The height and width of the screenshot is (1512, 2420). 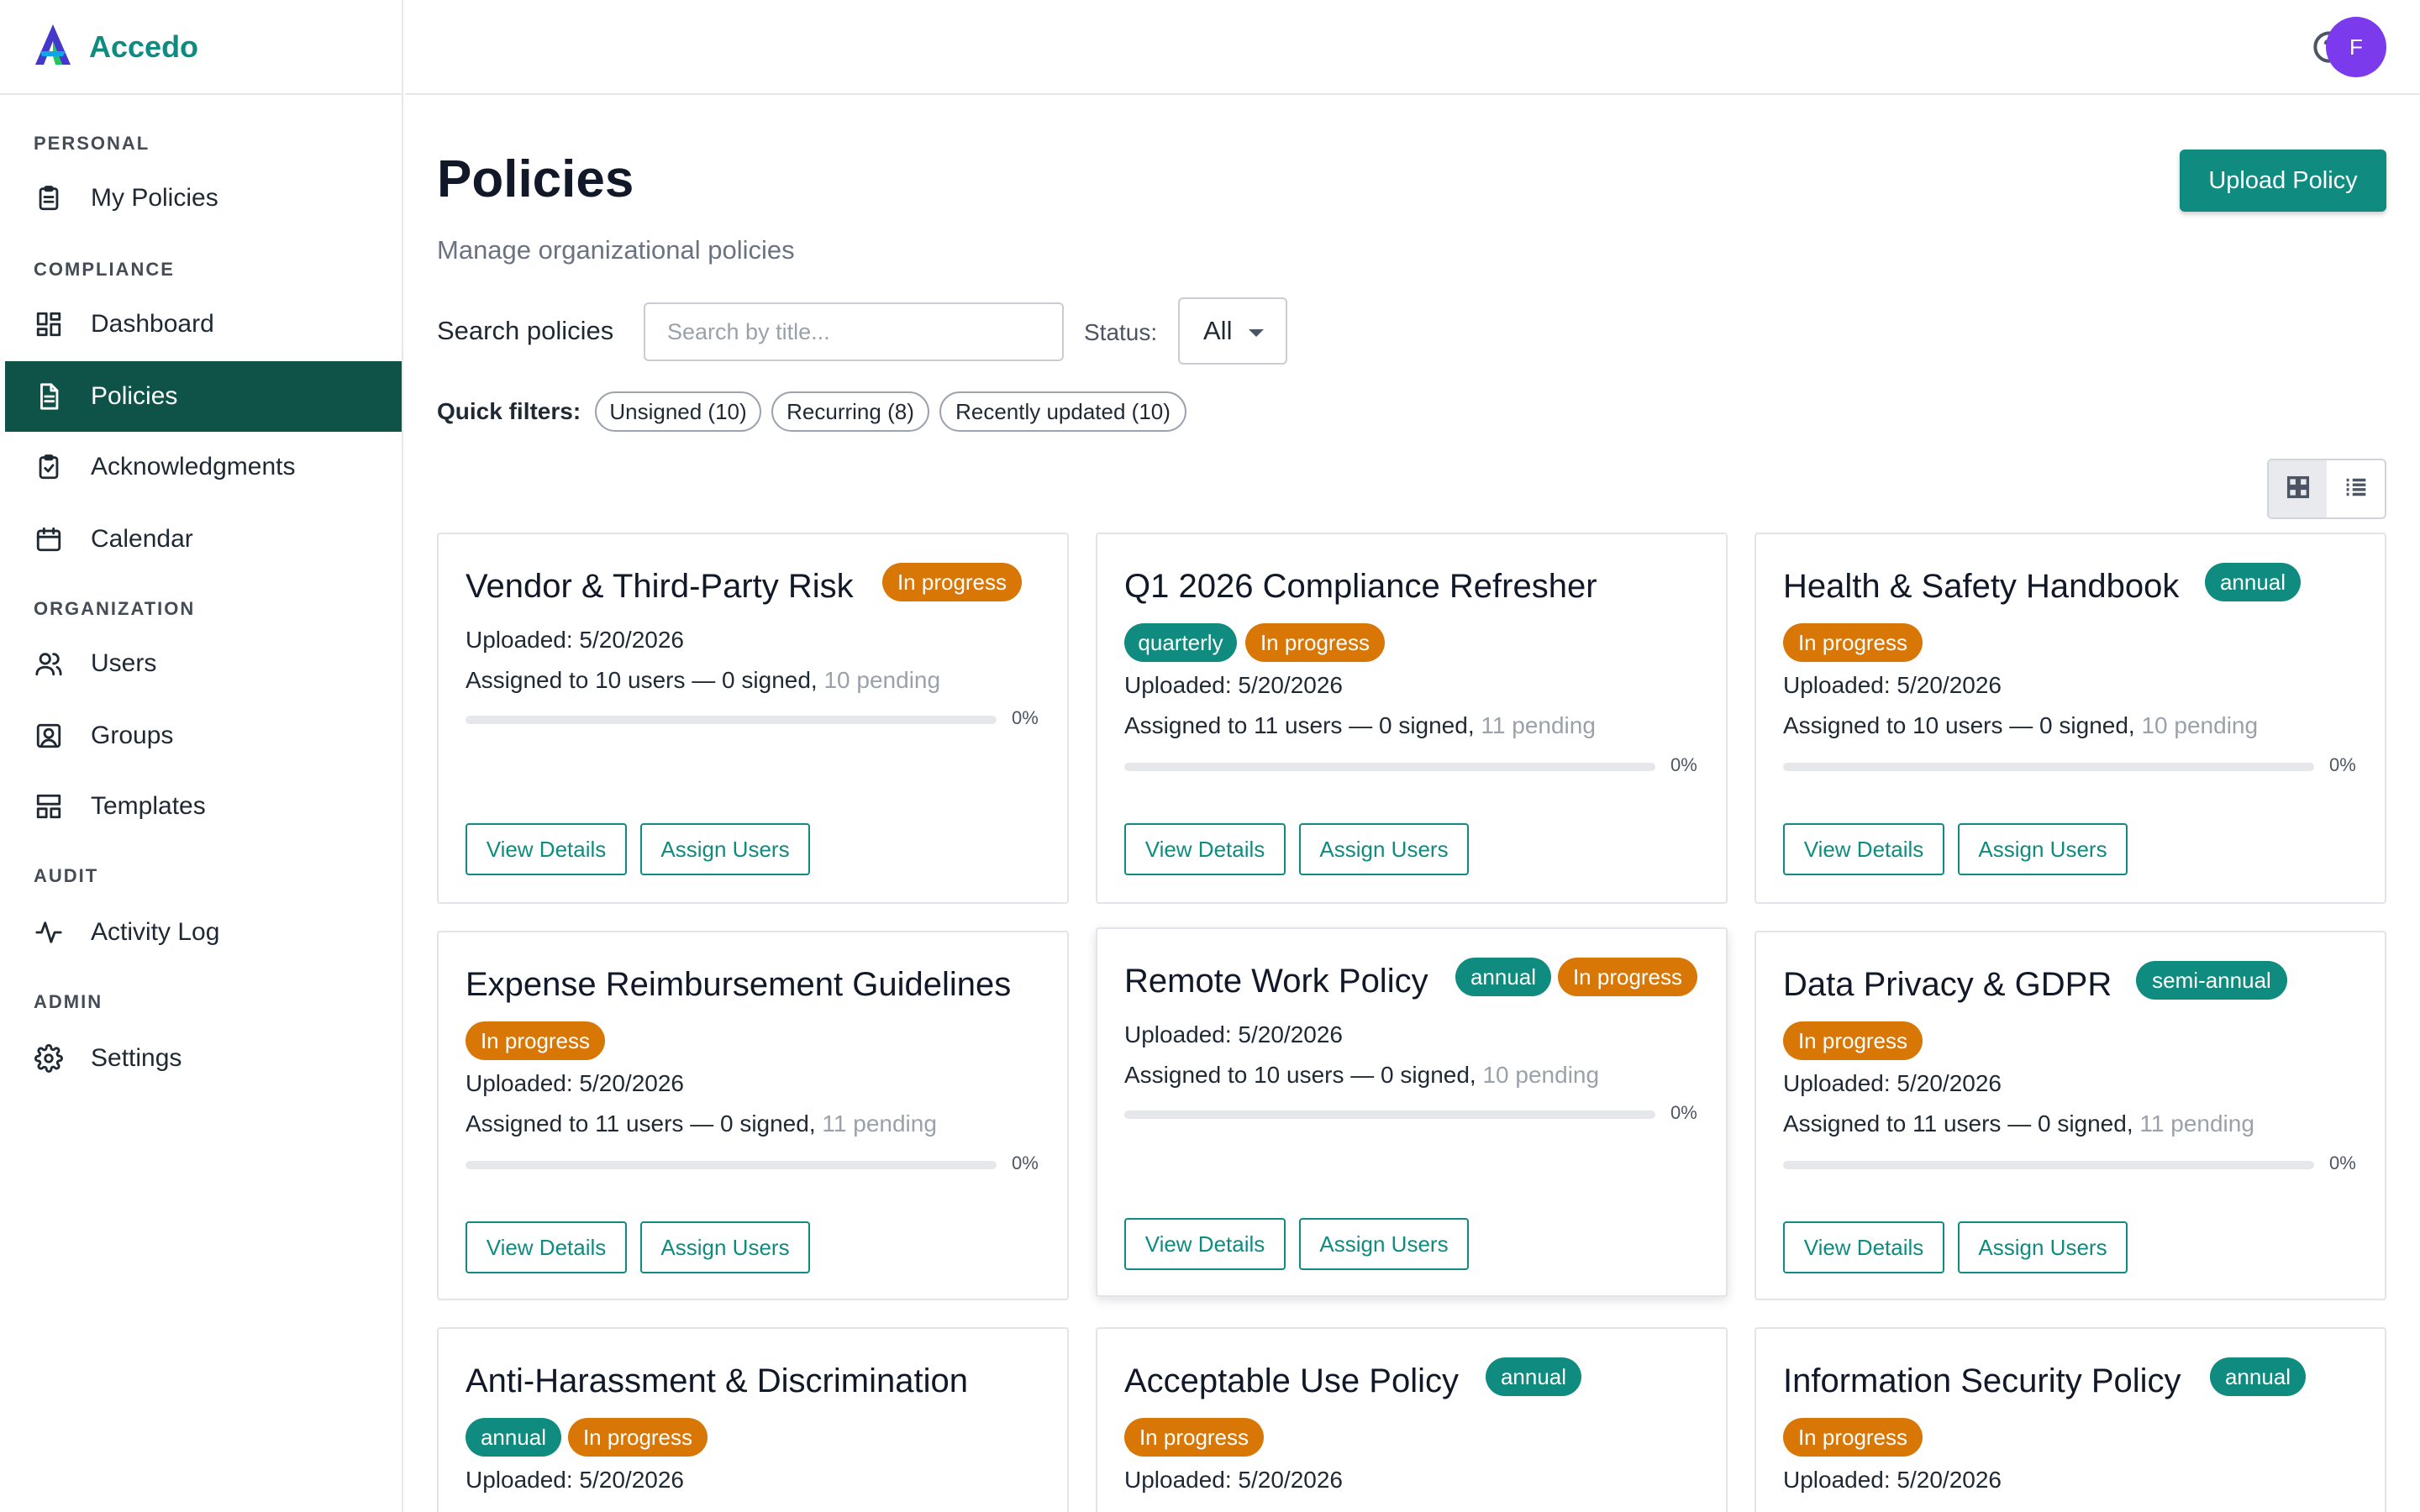 I want to click on grid-view-button, so click(x=2298, y=488).